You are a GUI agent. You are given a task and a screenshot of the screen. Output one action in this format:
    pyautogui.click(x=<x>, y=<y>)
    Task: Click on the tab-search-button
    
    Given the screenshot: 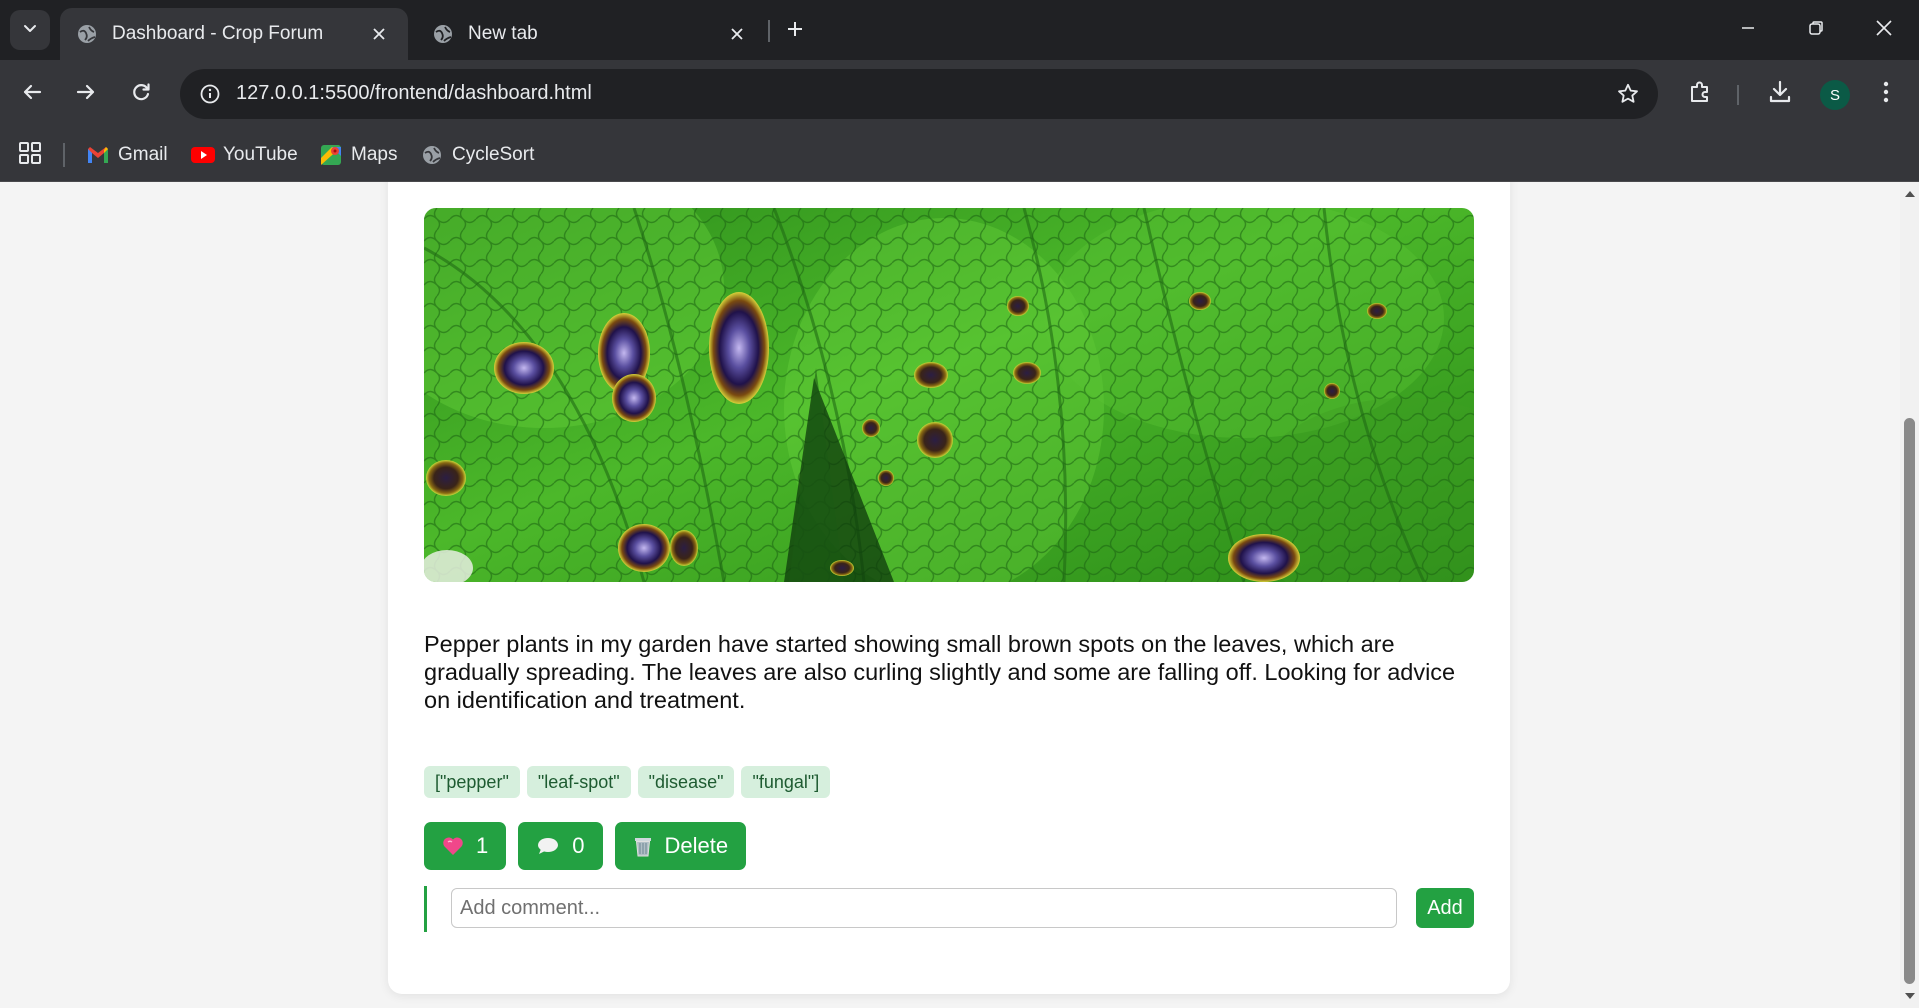 What is the action you would take?
    pyautogui.click(x=30, y=30)
    